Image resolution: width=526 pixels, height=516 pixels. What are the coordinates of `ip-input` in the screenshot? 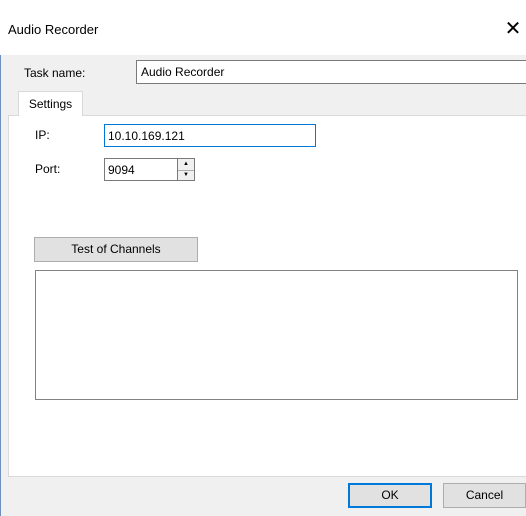 It's located at (210, 135).